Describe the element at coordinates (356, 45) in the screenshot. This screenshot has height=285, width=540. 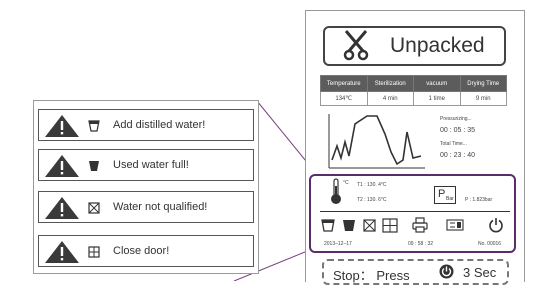
I see `scissors-icon` at that location.